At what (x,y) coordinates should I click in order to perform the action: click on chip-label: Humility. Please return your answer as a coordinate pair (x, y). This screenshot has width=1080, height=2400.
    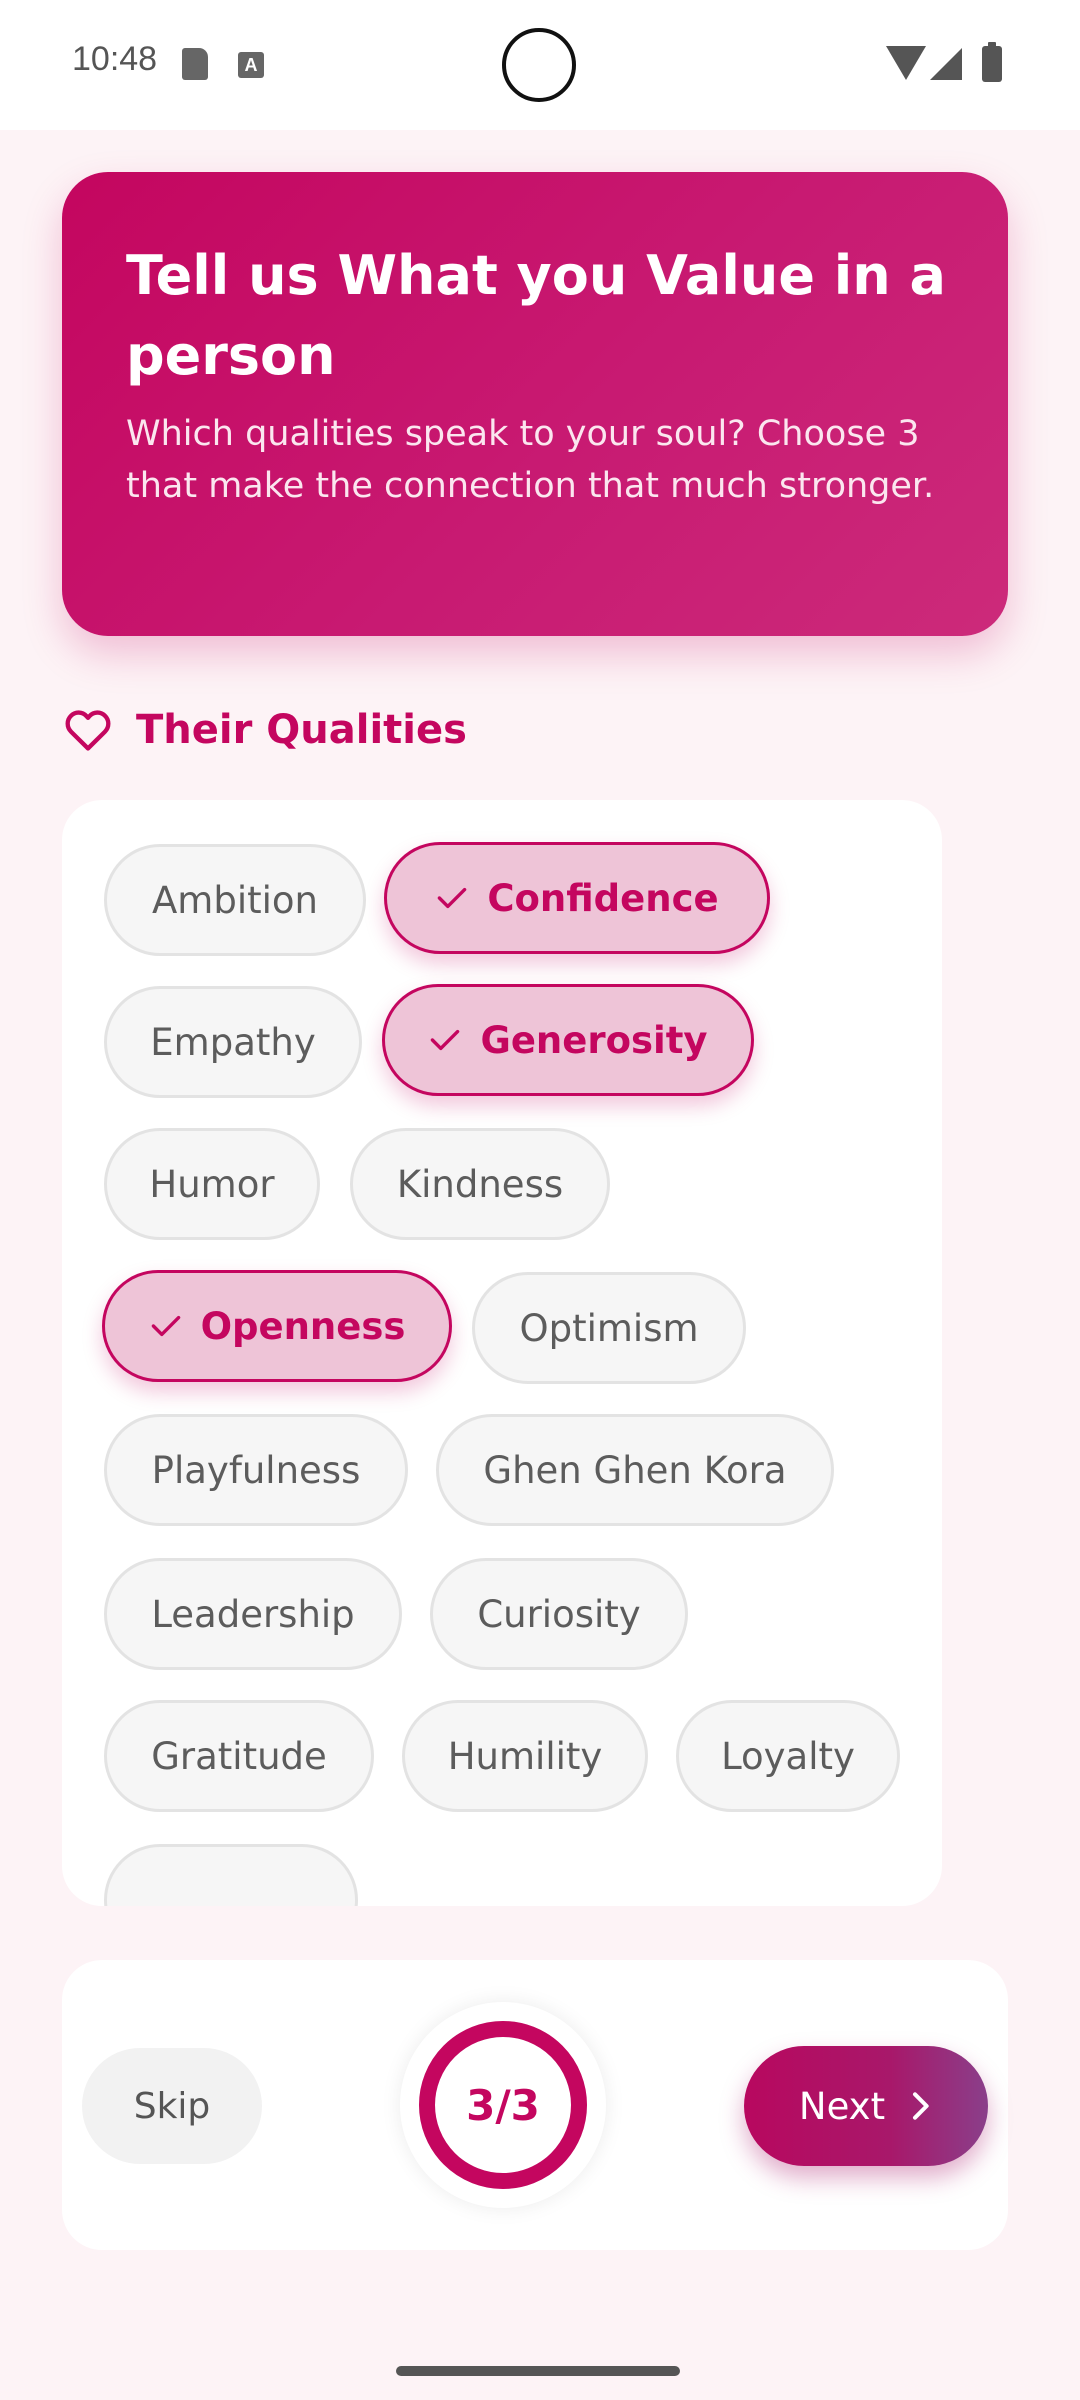
    Looking at the image, I should click on (525, 1756).